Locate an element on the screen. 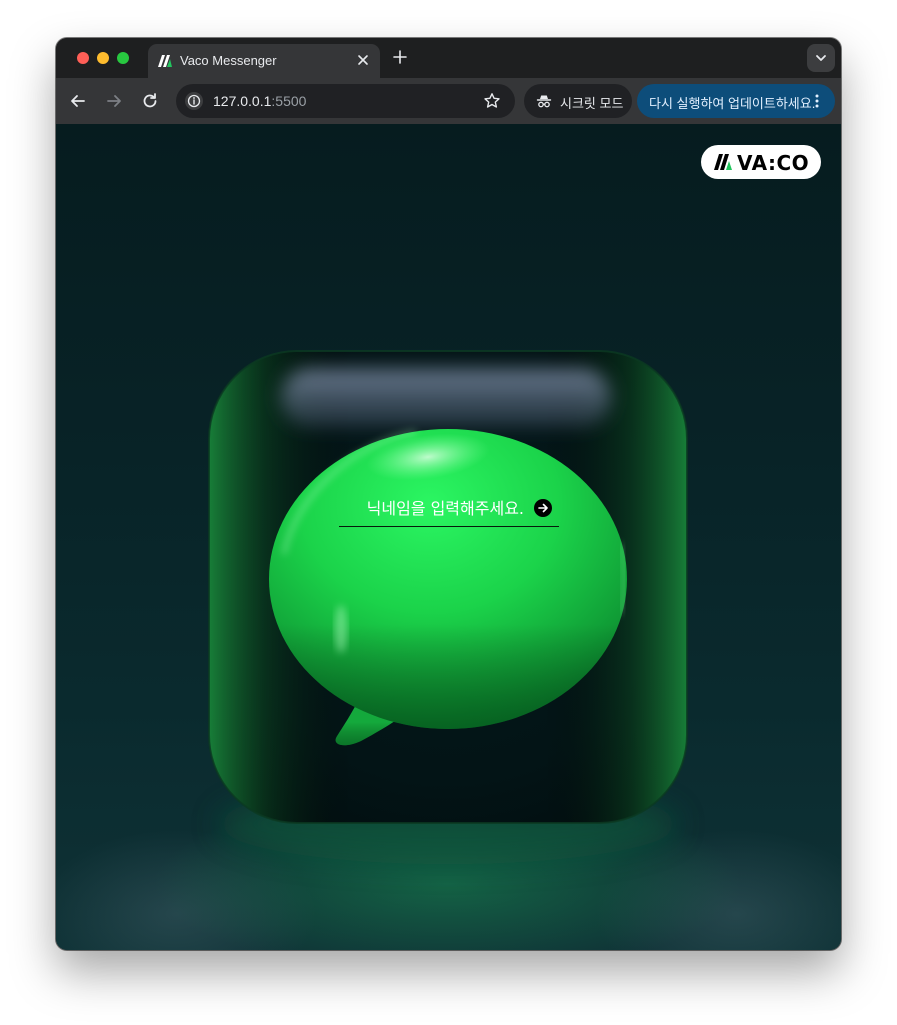 Image resolution: width=897 pixels, height=1025 pixels. tab-search-button is located at coordinates (821, 58).